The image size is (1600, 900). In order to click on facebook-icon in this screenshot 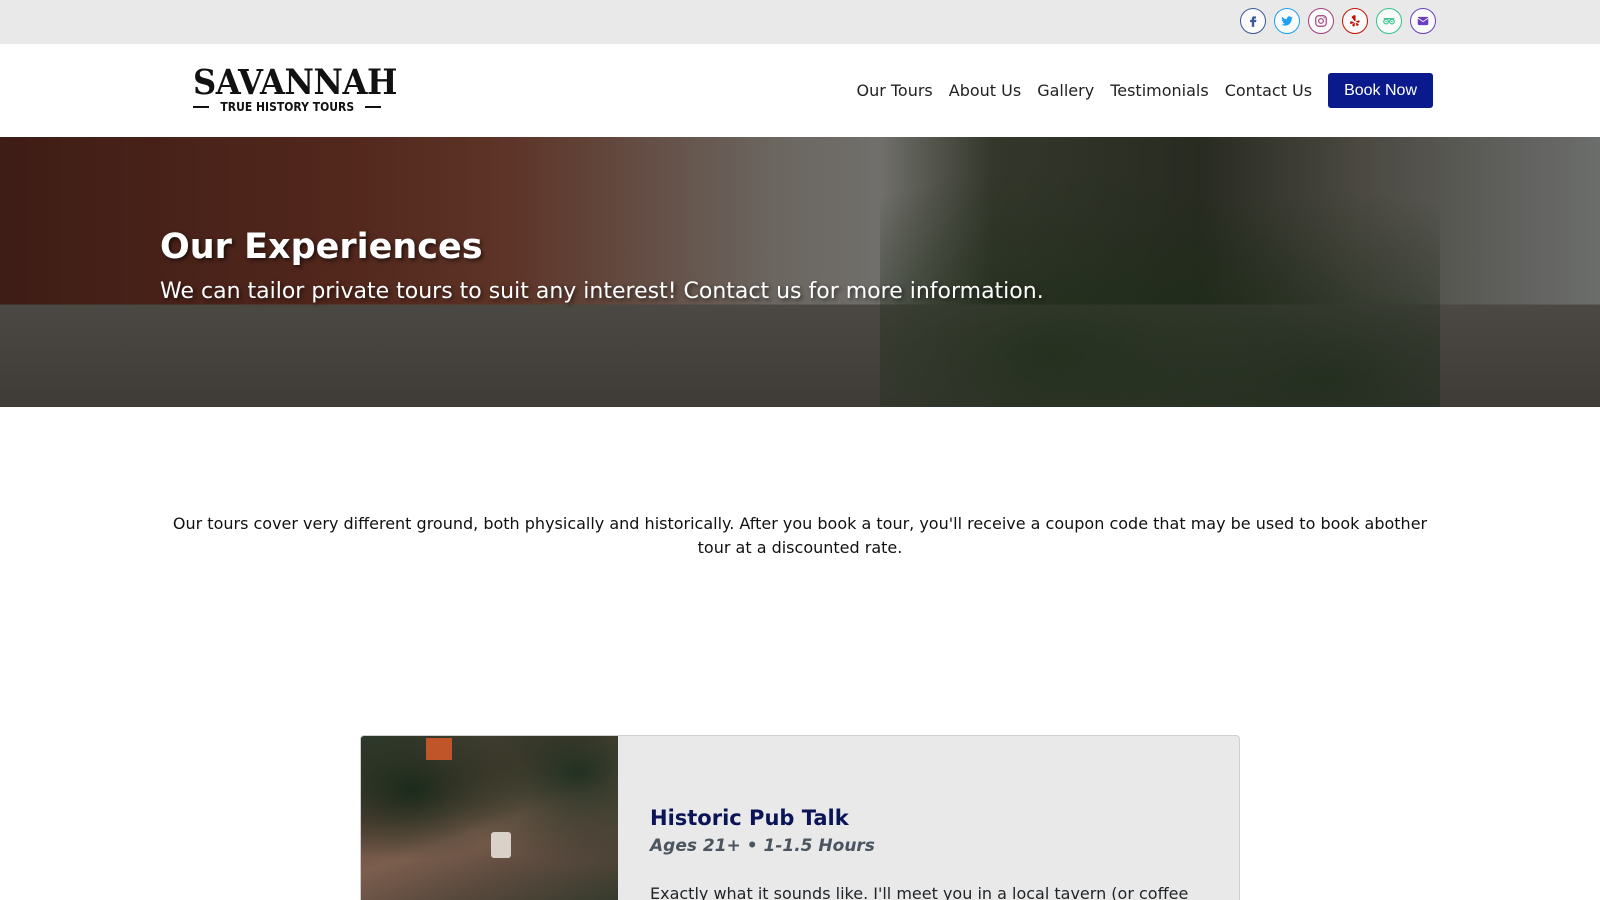, I will do `click(1253, 21)`.